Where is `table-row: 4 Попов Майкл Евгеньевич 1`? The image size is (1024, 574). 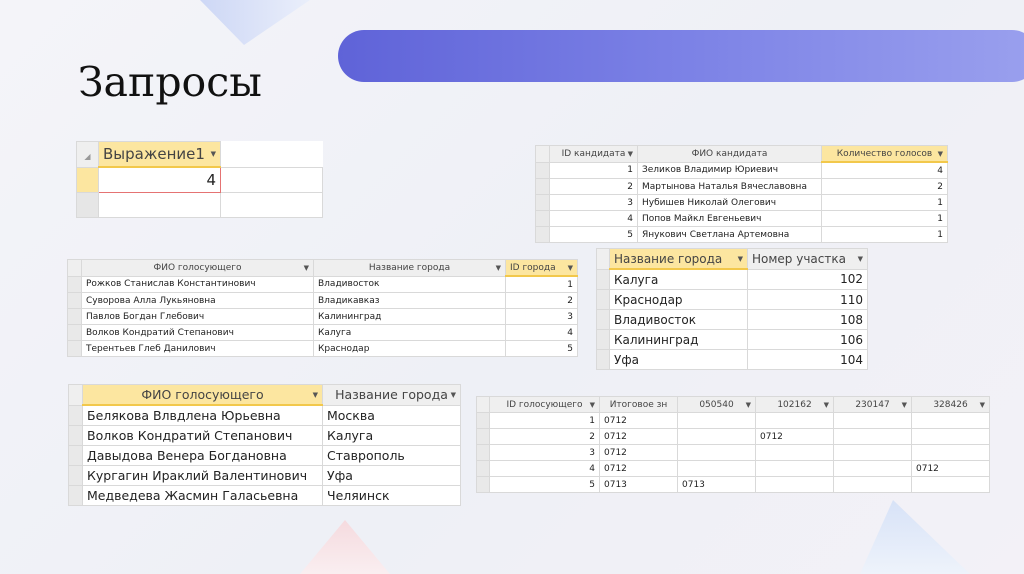 table-row: 4 Попов Майкл Евгеньевич 1 is located at coordinates (741, 218).